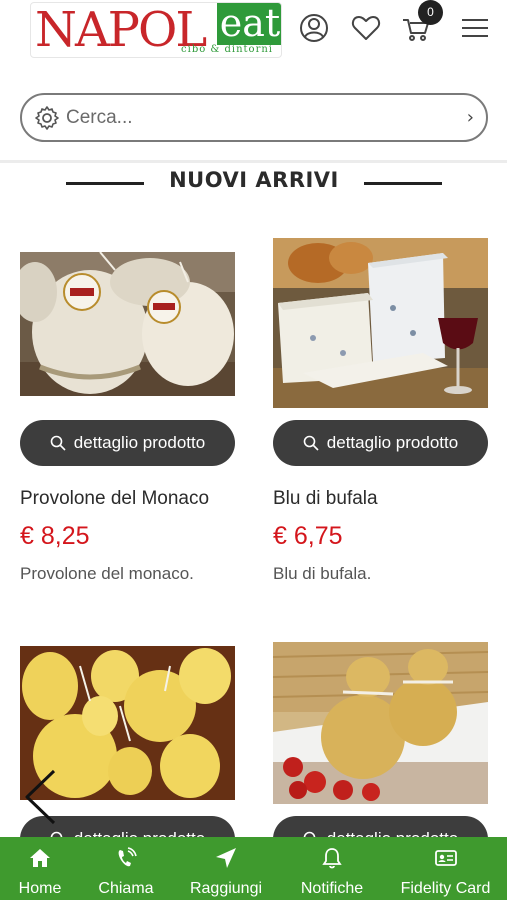 The image size is (507, 900). I want to click on search-bar: ›, so click(254, 117).